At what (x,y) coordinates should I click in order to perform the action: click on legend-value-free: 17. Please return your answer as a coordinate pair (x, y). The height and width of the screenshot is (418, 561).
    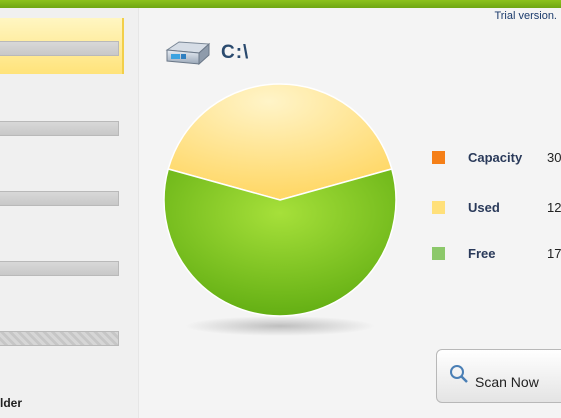
    Looking at the image, I should click on (554, 253).